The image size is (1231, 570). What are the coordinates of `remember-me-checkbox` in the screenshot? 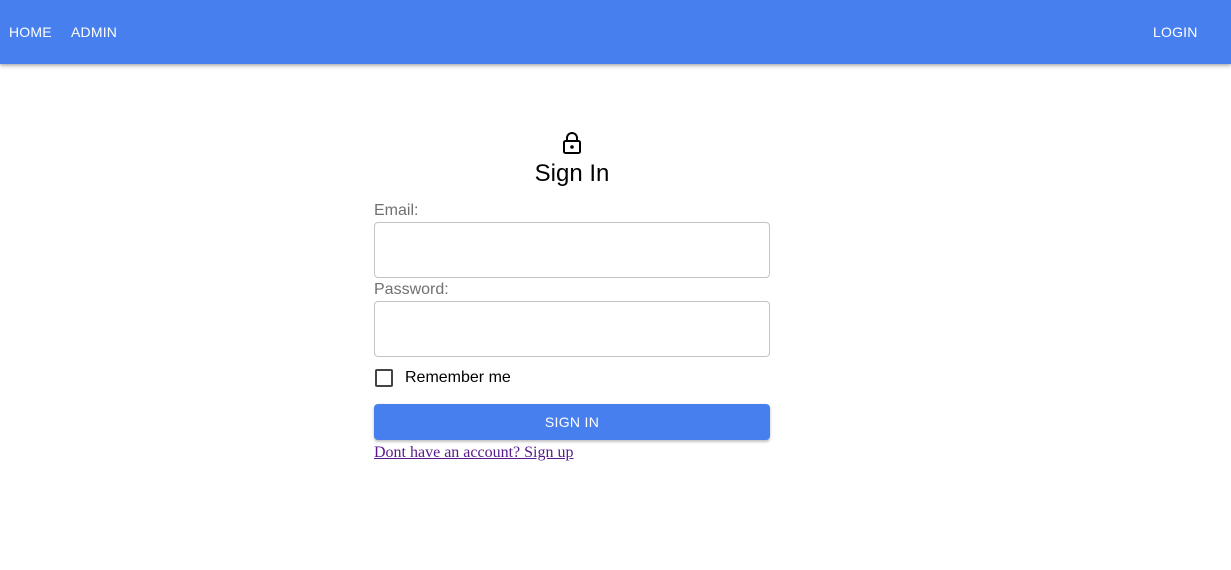 It's located at (384, 378).